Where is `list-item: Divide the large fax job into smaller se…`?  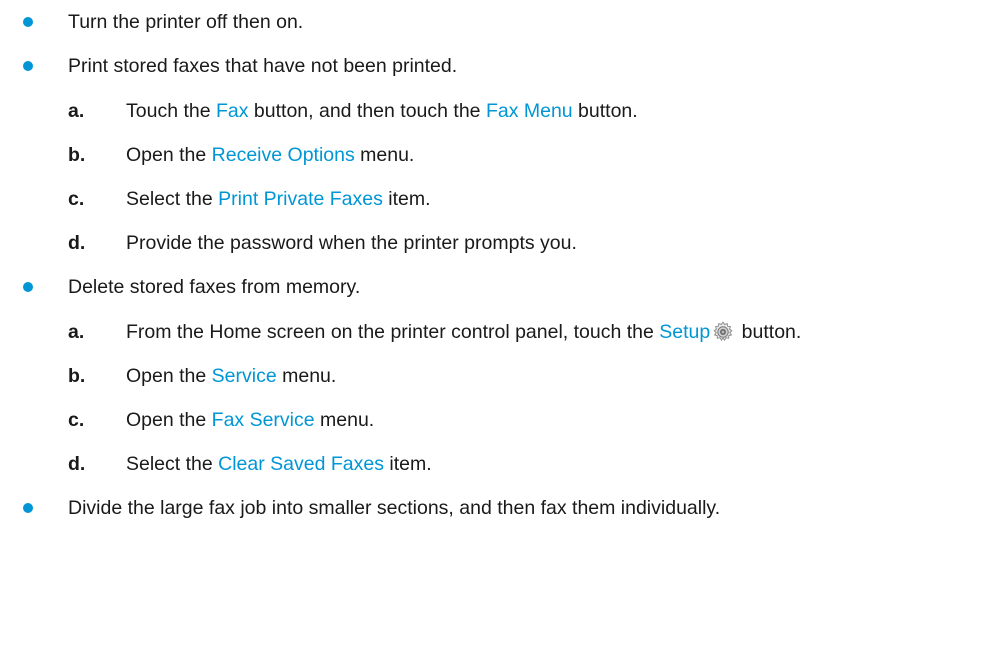
list-item: Divide the large fax job into smaller se… is located at coordinates (394, 508).